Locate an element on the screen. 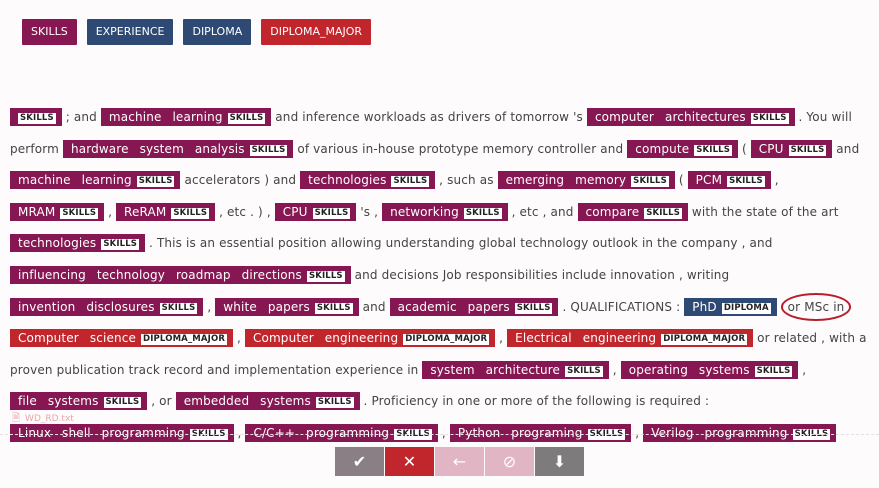 The height and width of the screenshot is (488, 879). entity-span: C/C++ programming SKILLS is located at coordinates (341, 432).